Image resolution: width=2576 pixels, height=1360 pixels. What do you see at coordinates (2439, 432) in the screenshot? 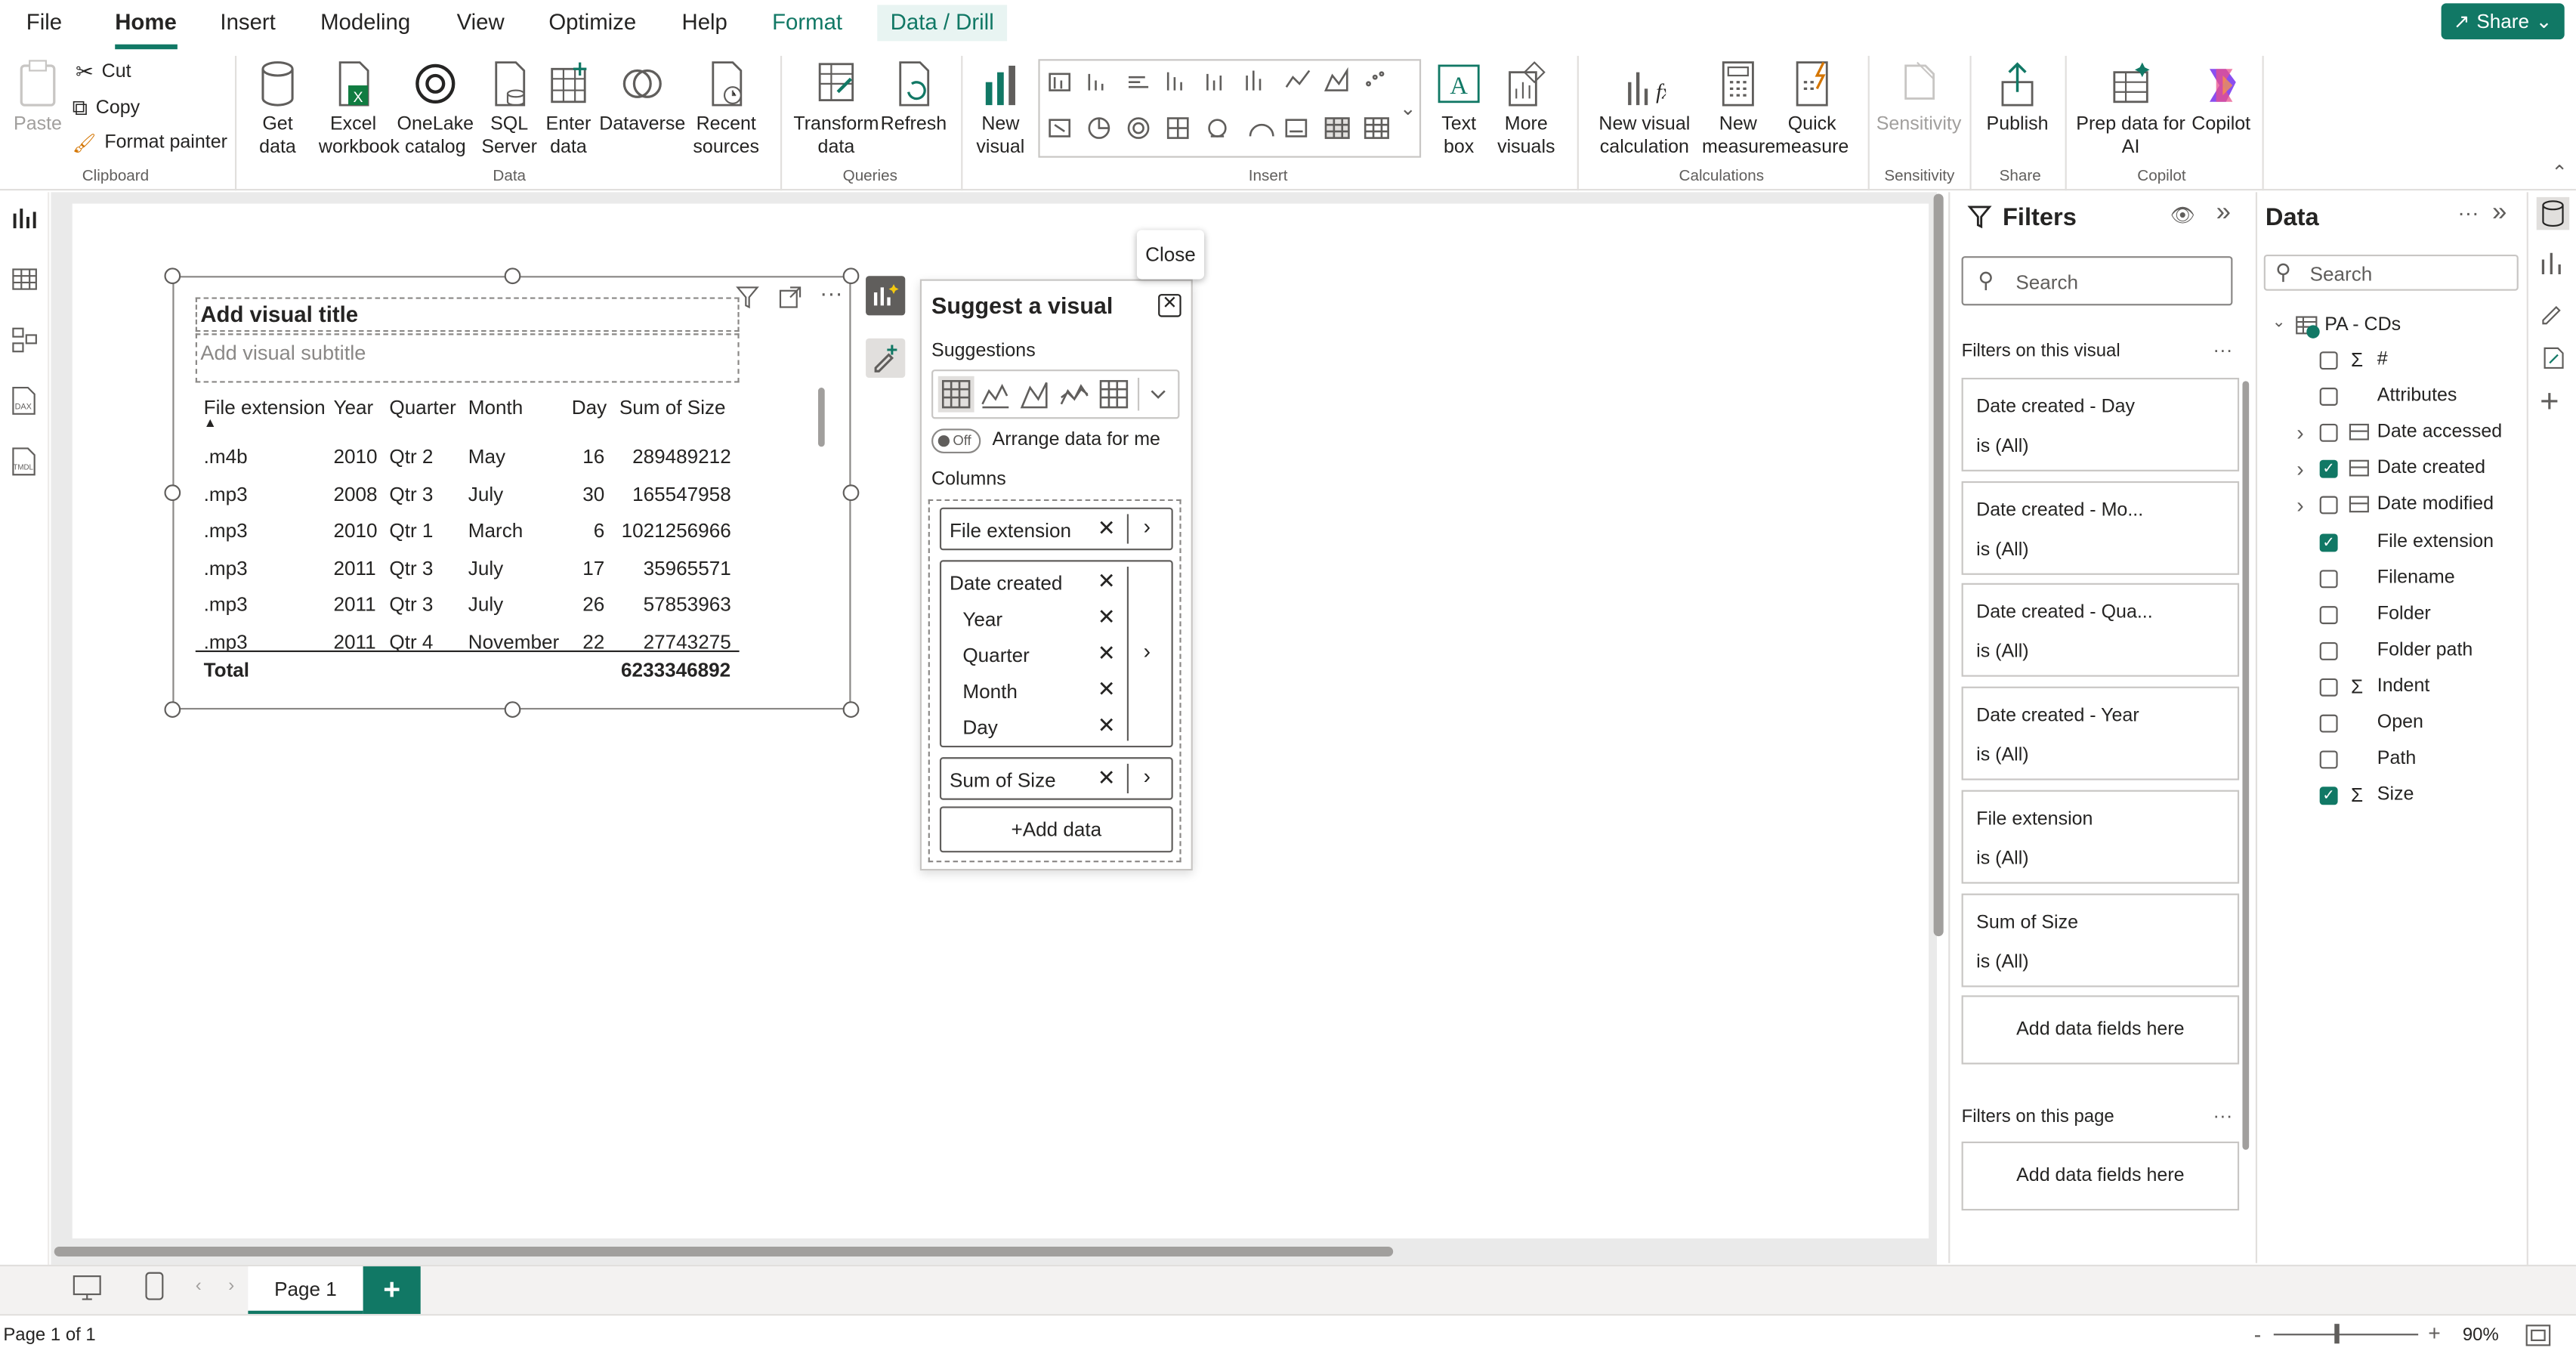
I see `field-name: Date accessed` at bounding box center [2439, 432].